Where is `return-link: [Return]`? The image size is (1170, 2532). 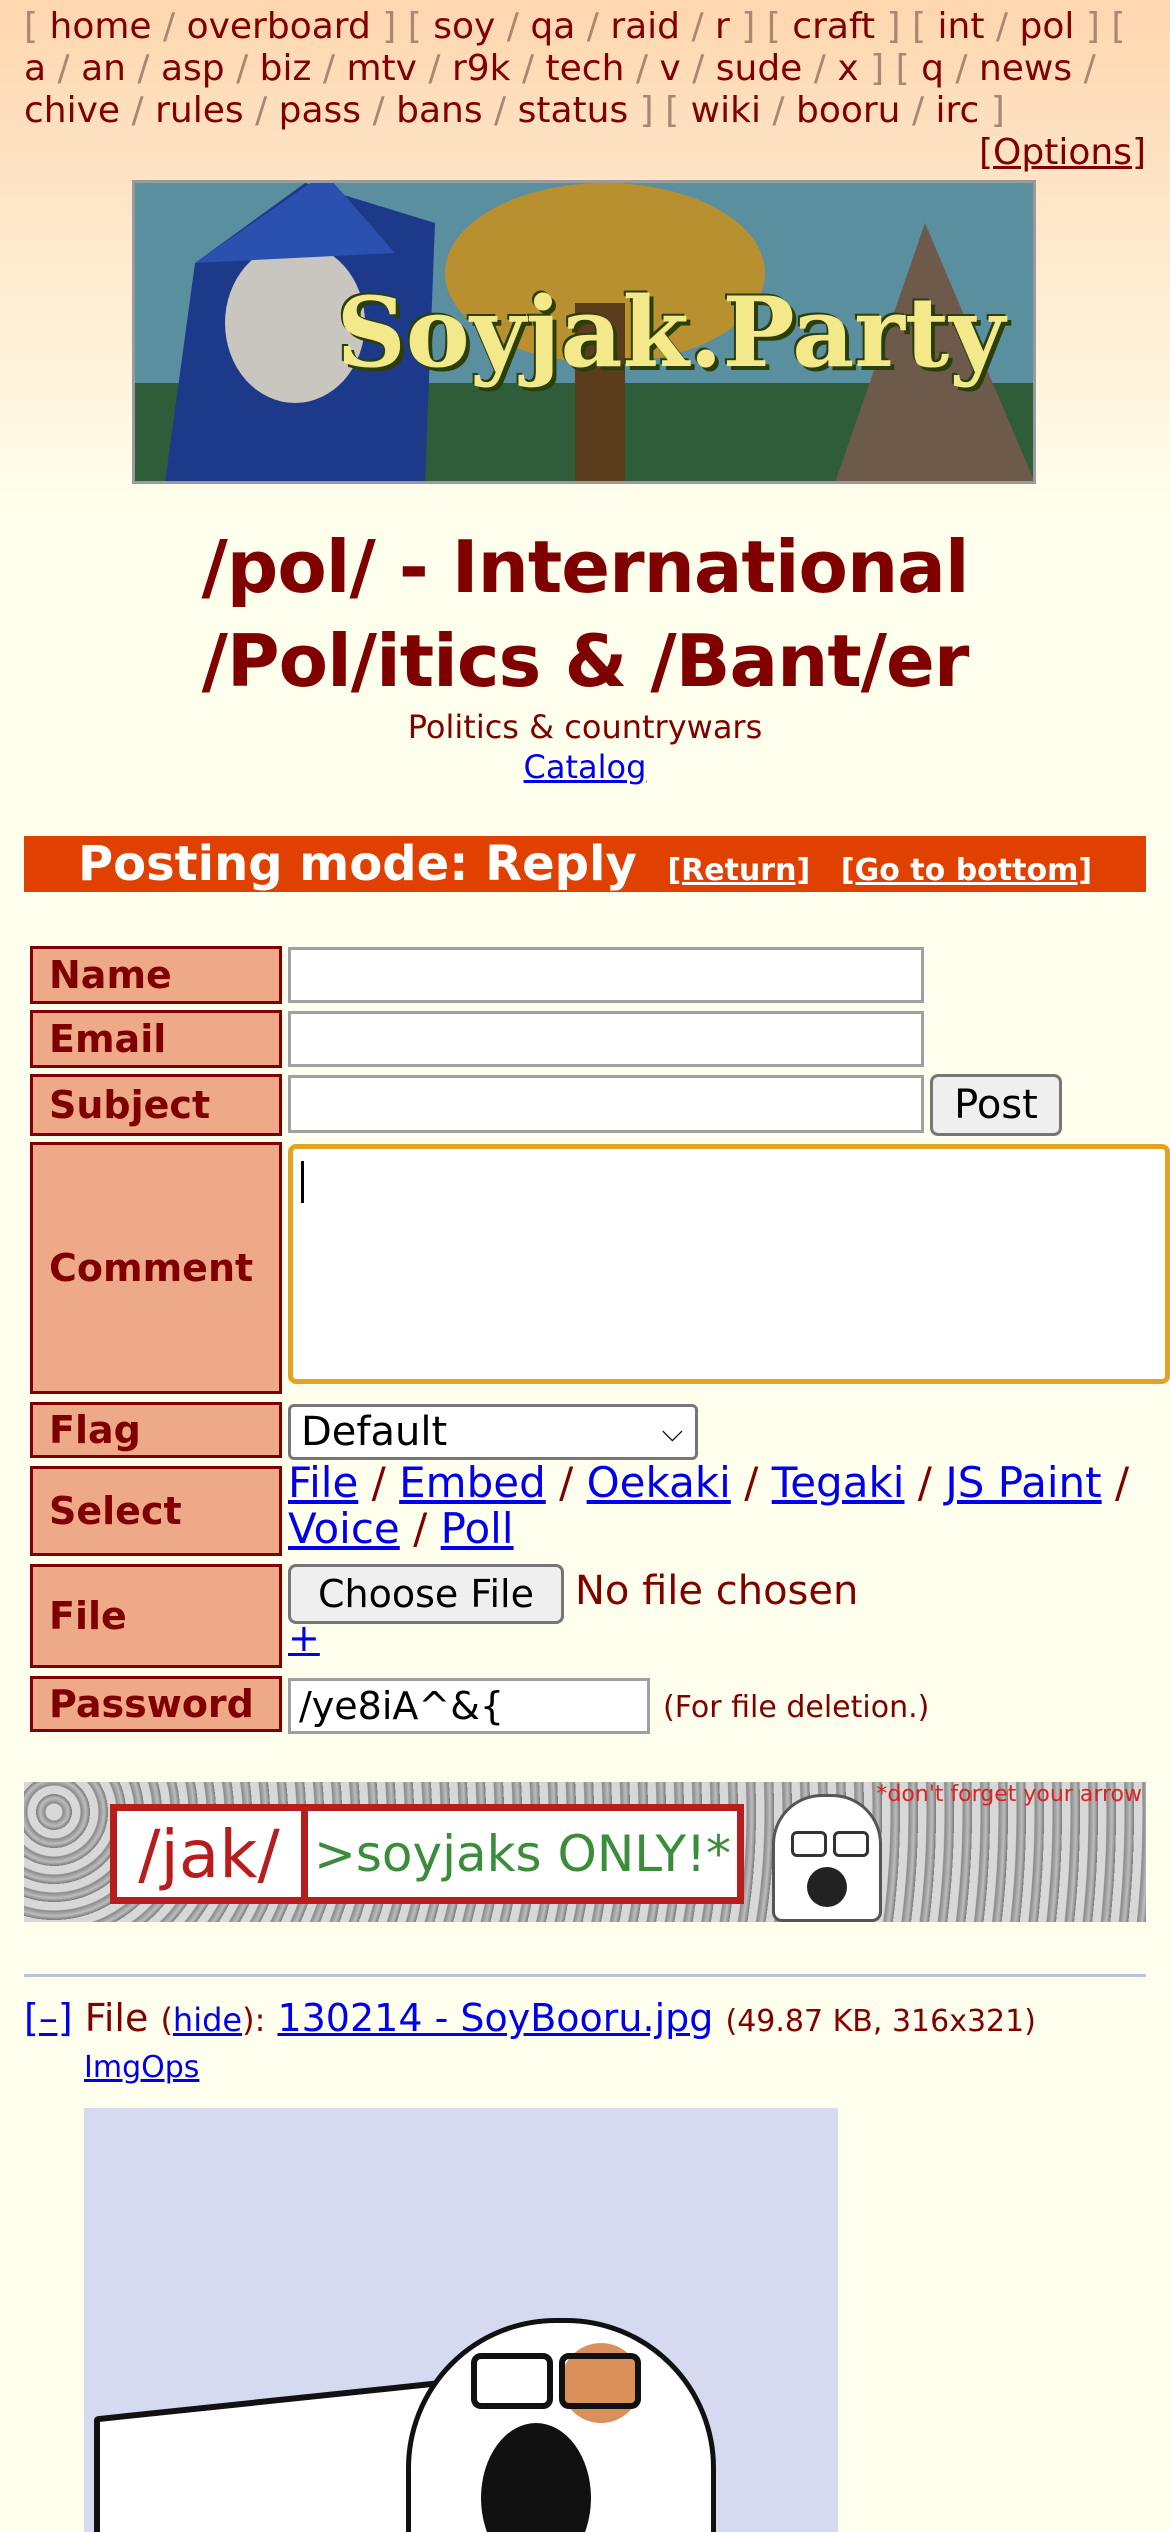
return-link: [Return] is located at coordinates (738, 870).